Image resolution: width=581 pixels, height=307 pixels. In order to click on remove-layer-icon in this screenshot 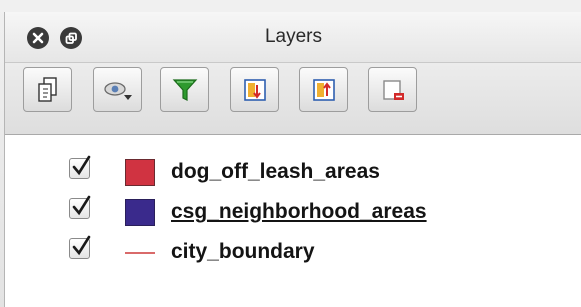, I will do `click(393, 89)`.